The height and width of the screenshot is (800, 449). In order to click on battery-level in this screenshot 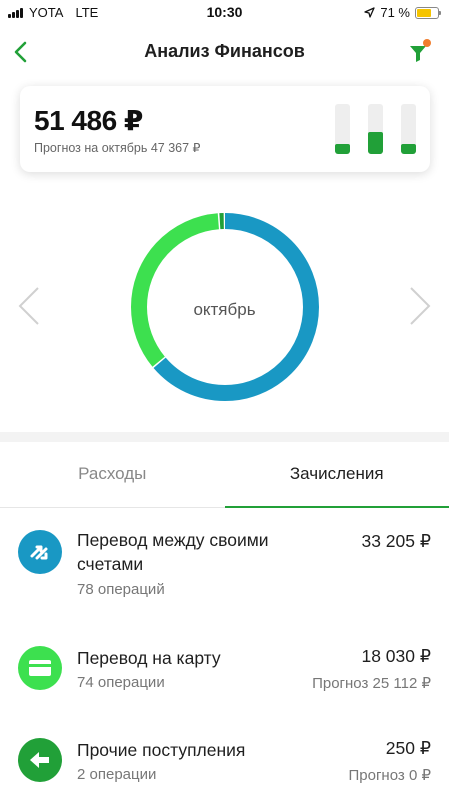, I will do `click(424, 12)`.